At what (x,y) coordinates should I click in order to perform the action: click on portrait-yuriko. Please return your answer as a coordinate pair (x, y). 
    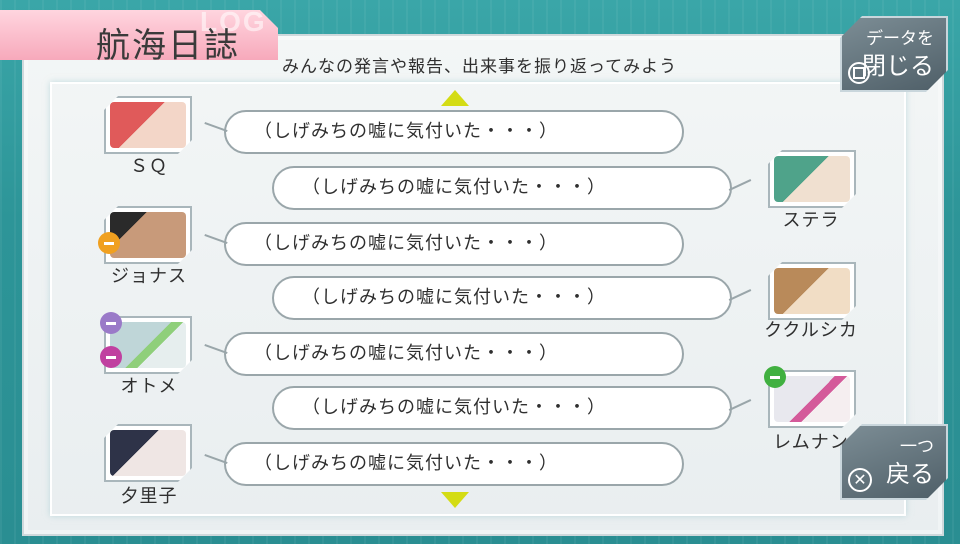
    Looking at the image, I should click on (148, 453).